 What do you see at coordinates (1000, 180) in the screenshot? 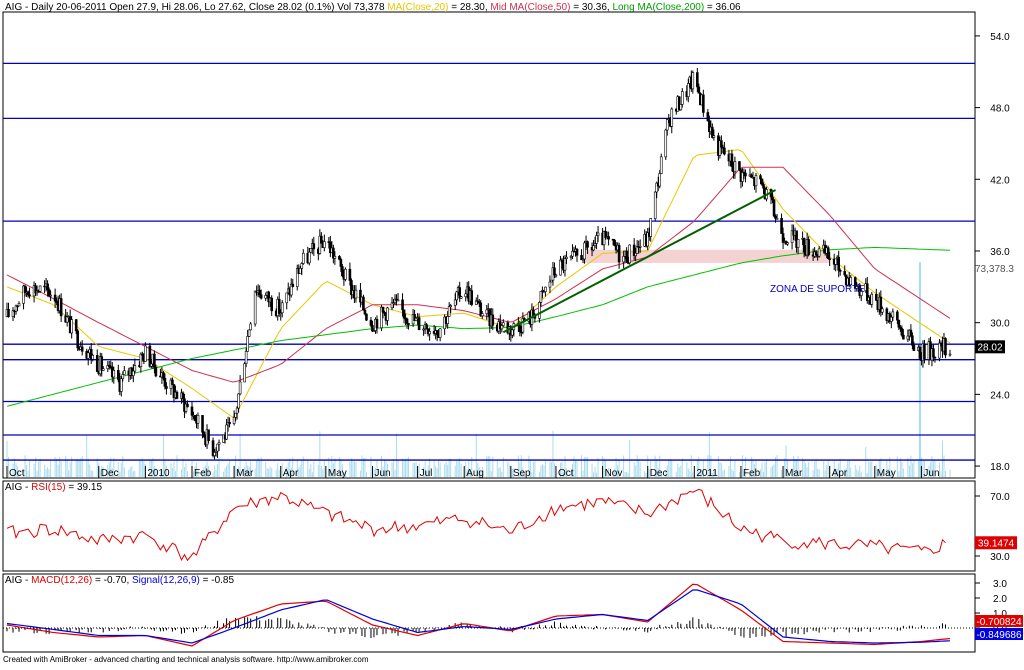
I see `price-axis-tick-label: 42.0` at bounding box center [1000, 180].